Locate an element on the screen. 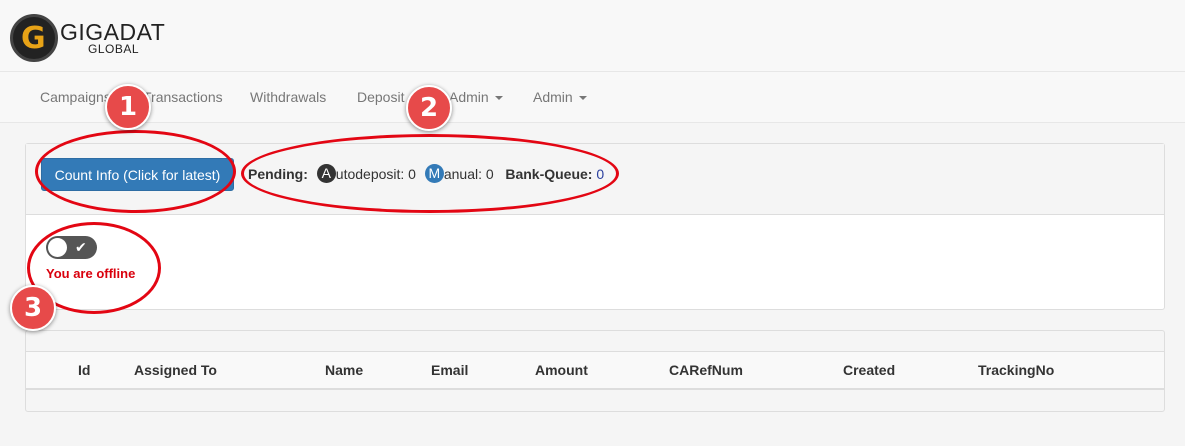 Image resolution: width=1185 pixels, height=446 pixels. logo-letter: G is located at coordinates (33, 38).